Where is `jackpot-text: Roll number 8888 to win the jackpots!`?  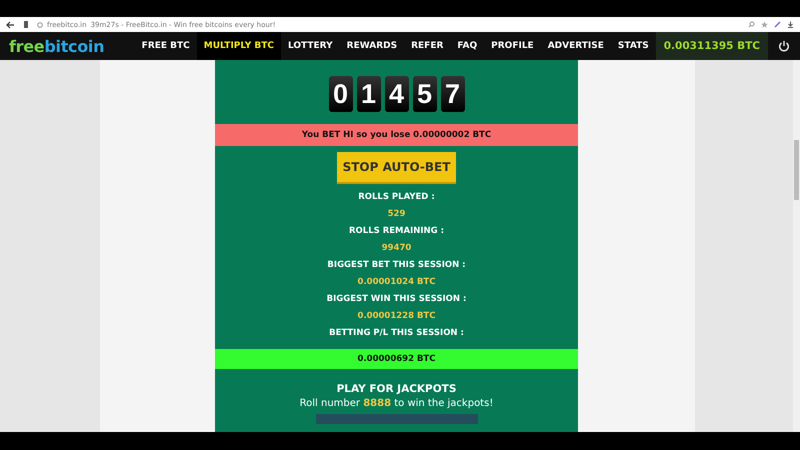
jackpot-text: Roll number 8888 to win the jackpots! is located at coordinates (396, 403).